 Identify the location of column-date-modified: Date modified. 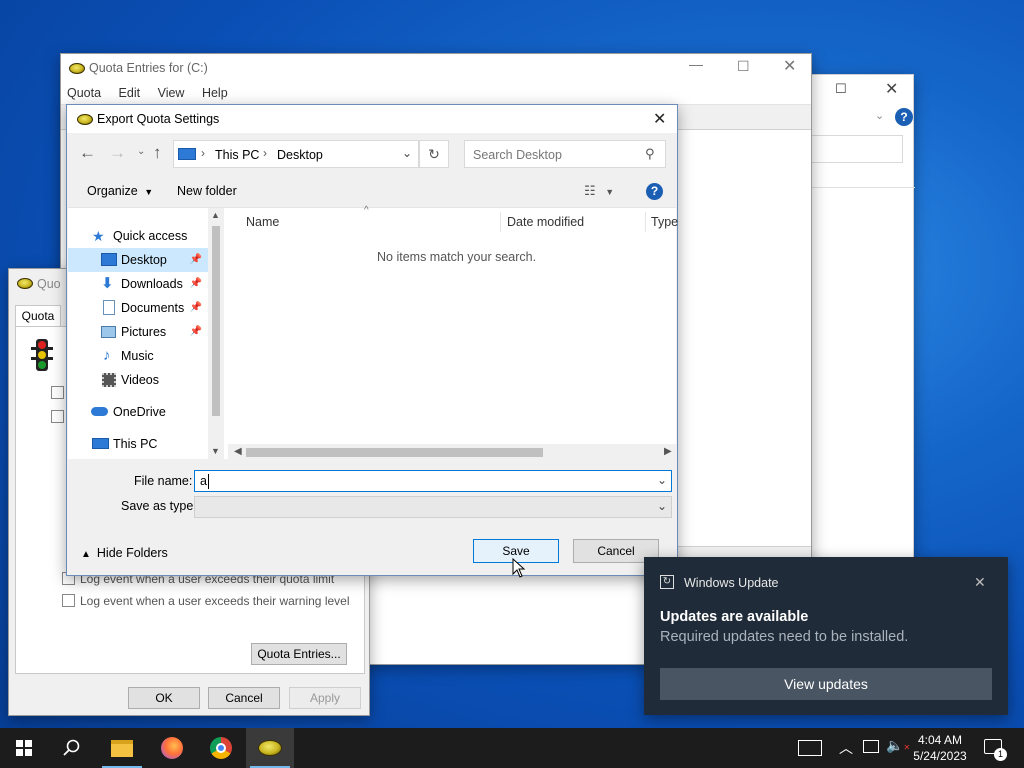
(545, 222).